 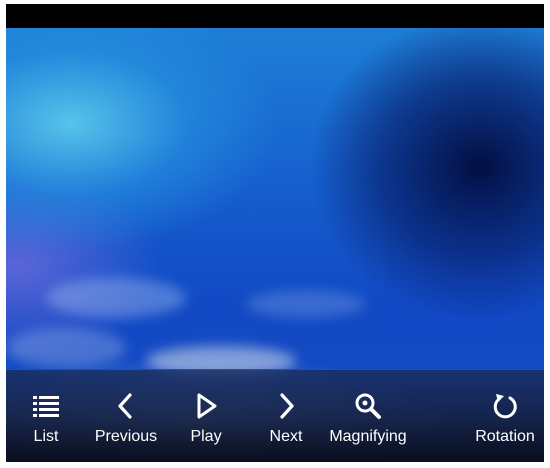 I want to click on chevron-right-icon, so click(x=287, y=406).